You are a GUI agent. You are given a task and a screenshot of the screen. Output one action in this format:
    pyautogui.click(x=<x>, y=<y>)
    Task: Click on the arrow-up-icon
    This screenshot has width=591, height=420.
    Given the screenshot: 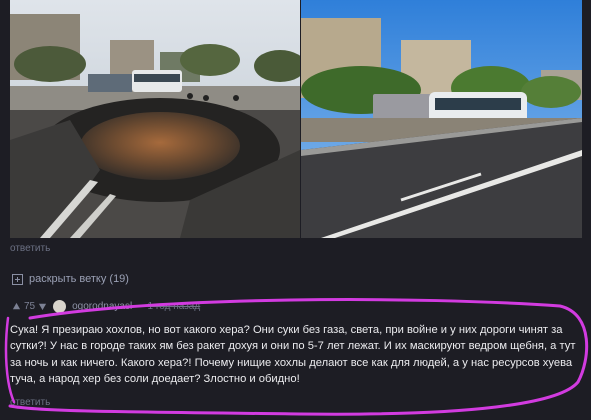 What is the action you would take?
    pyautogui.click(x=16, y=306)
    